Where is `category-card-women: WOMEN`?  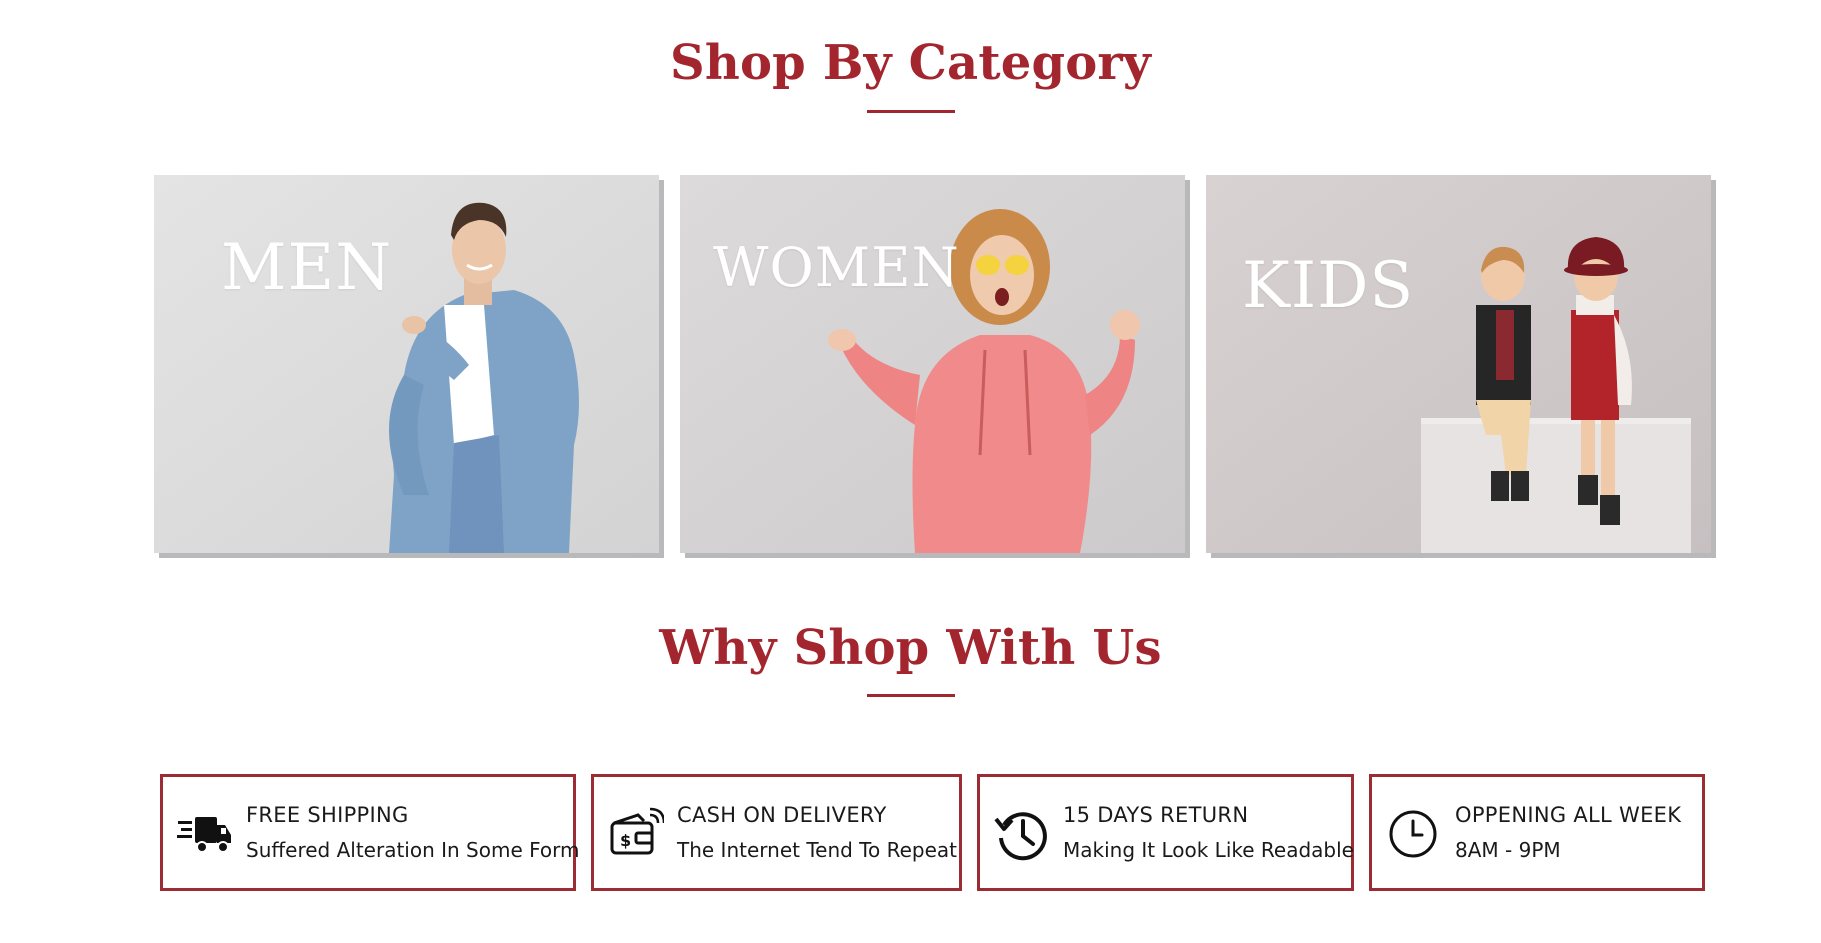
category-card-women: WOMEN is located at coordinates (932, 364).